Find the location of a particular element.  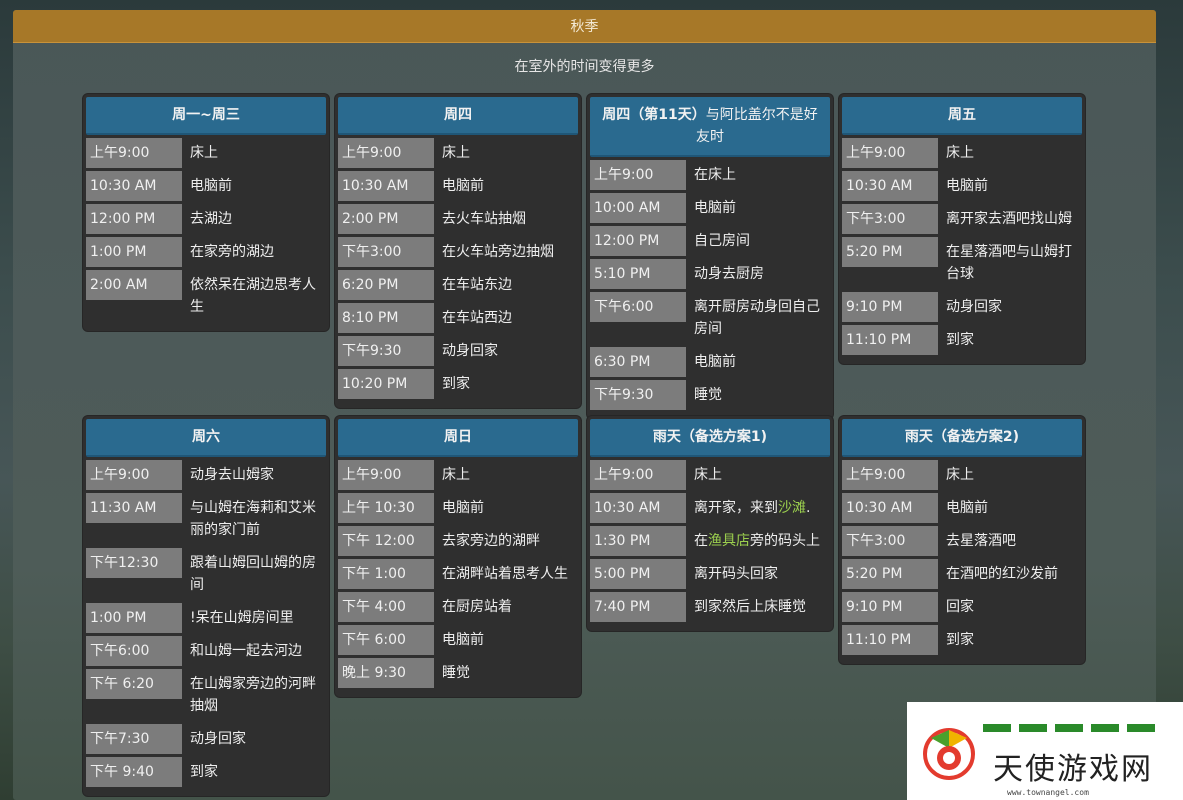

schedule-row: 下午3:00 去星落酒吧 is located at coordinates (962, 541).